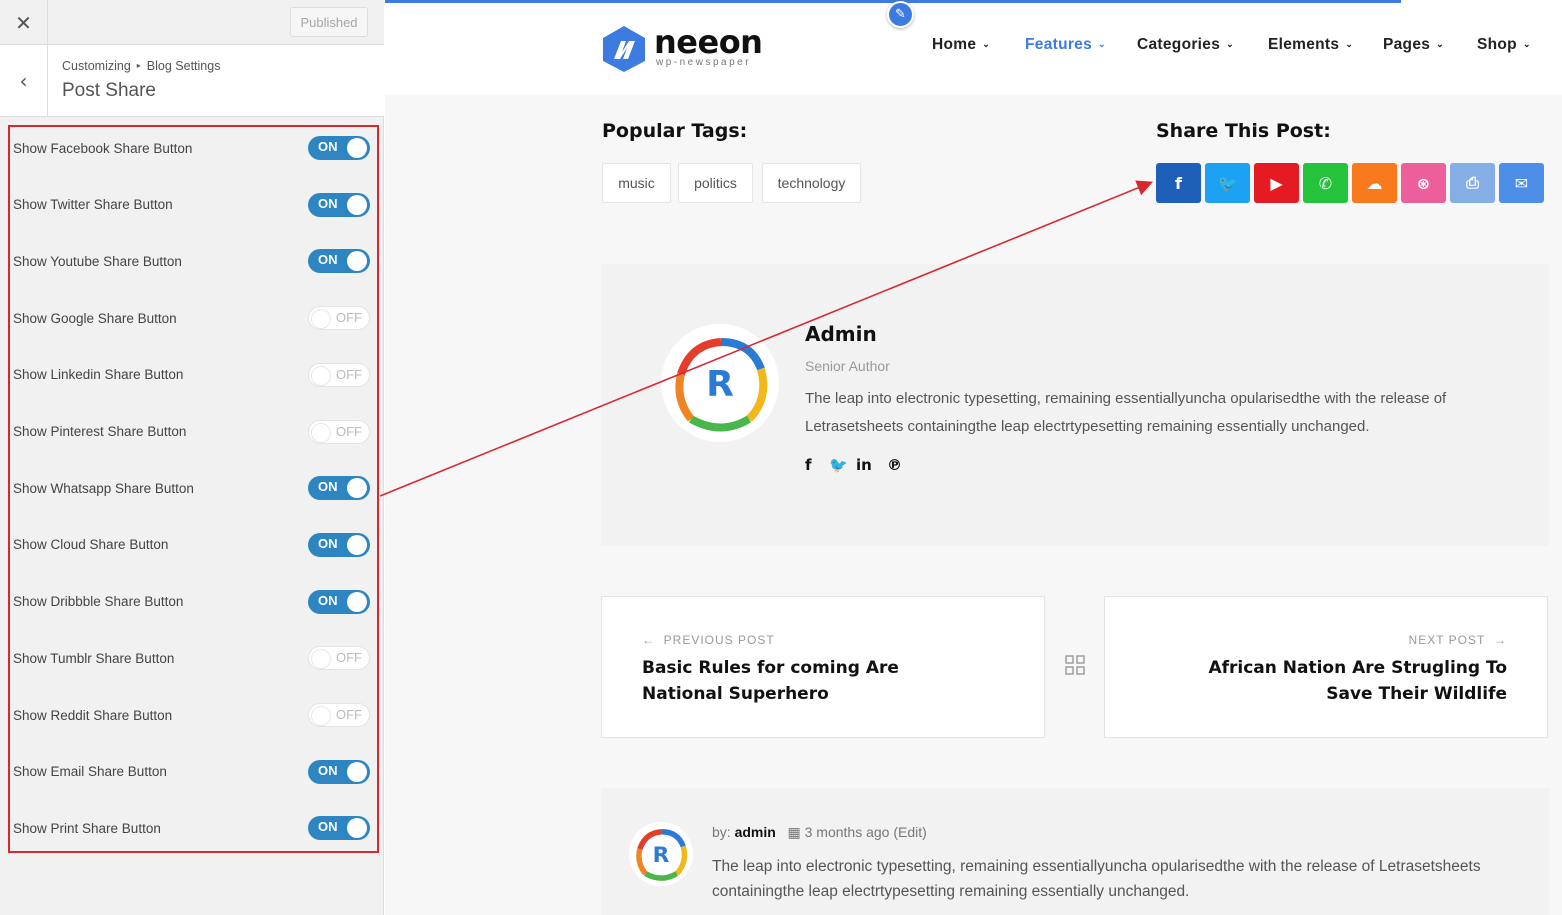 The width and height of the screenshot is (1562, 915). Describe the element at coordinates (98, 375) in the screenshot. I see `setting-label: Show Linkedin Share Button` at that location.